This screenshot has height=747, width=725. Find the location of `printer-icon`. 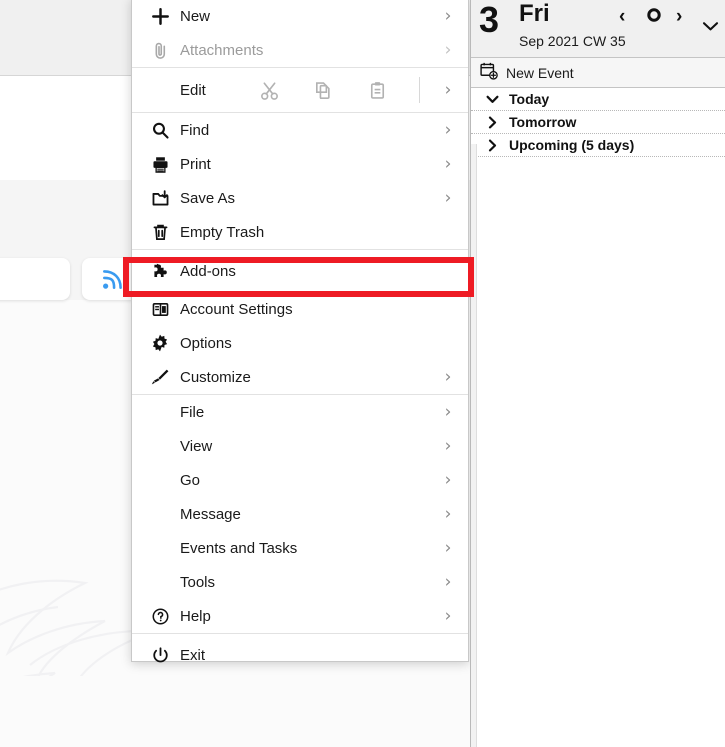

printer-icon is located at coordinates (160, 164).